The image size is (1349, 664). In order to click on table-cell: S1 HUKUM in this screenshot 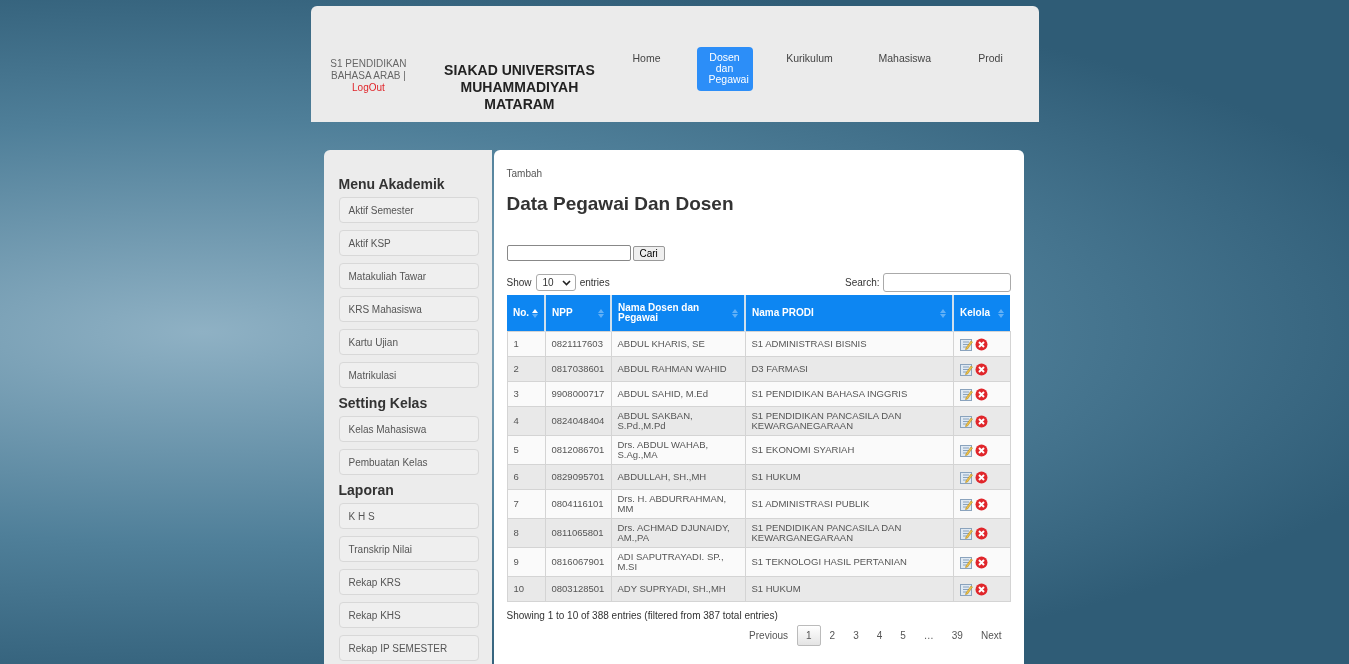, I will do `click(849, 477)`.